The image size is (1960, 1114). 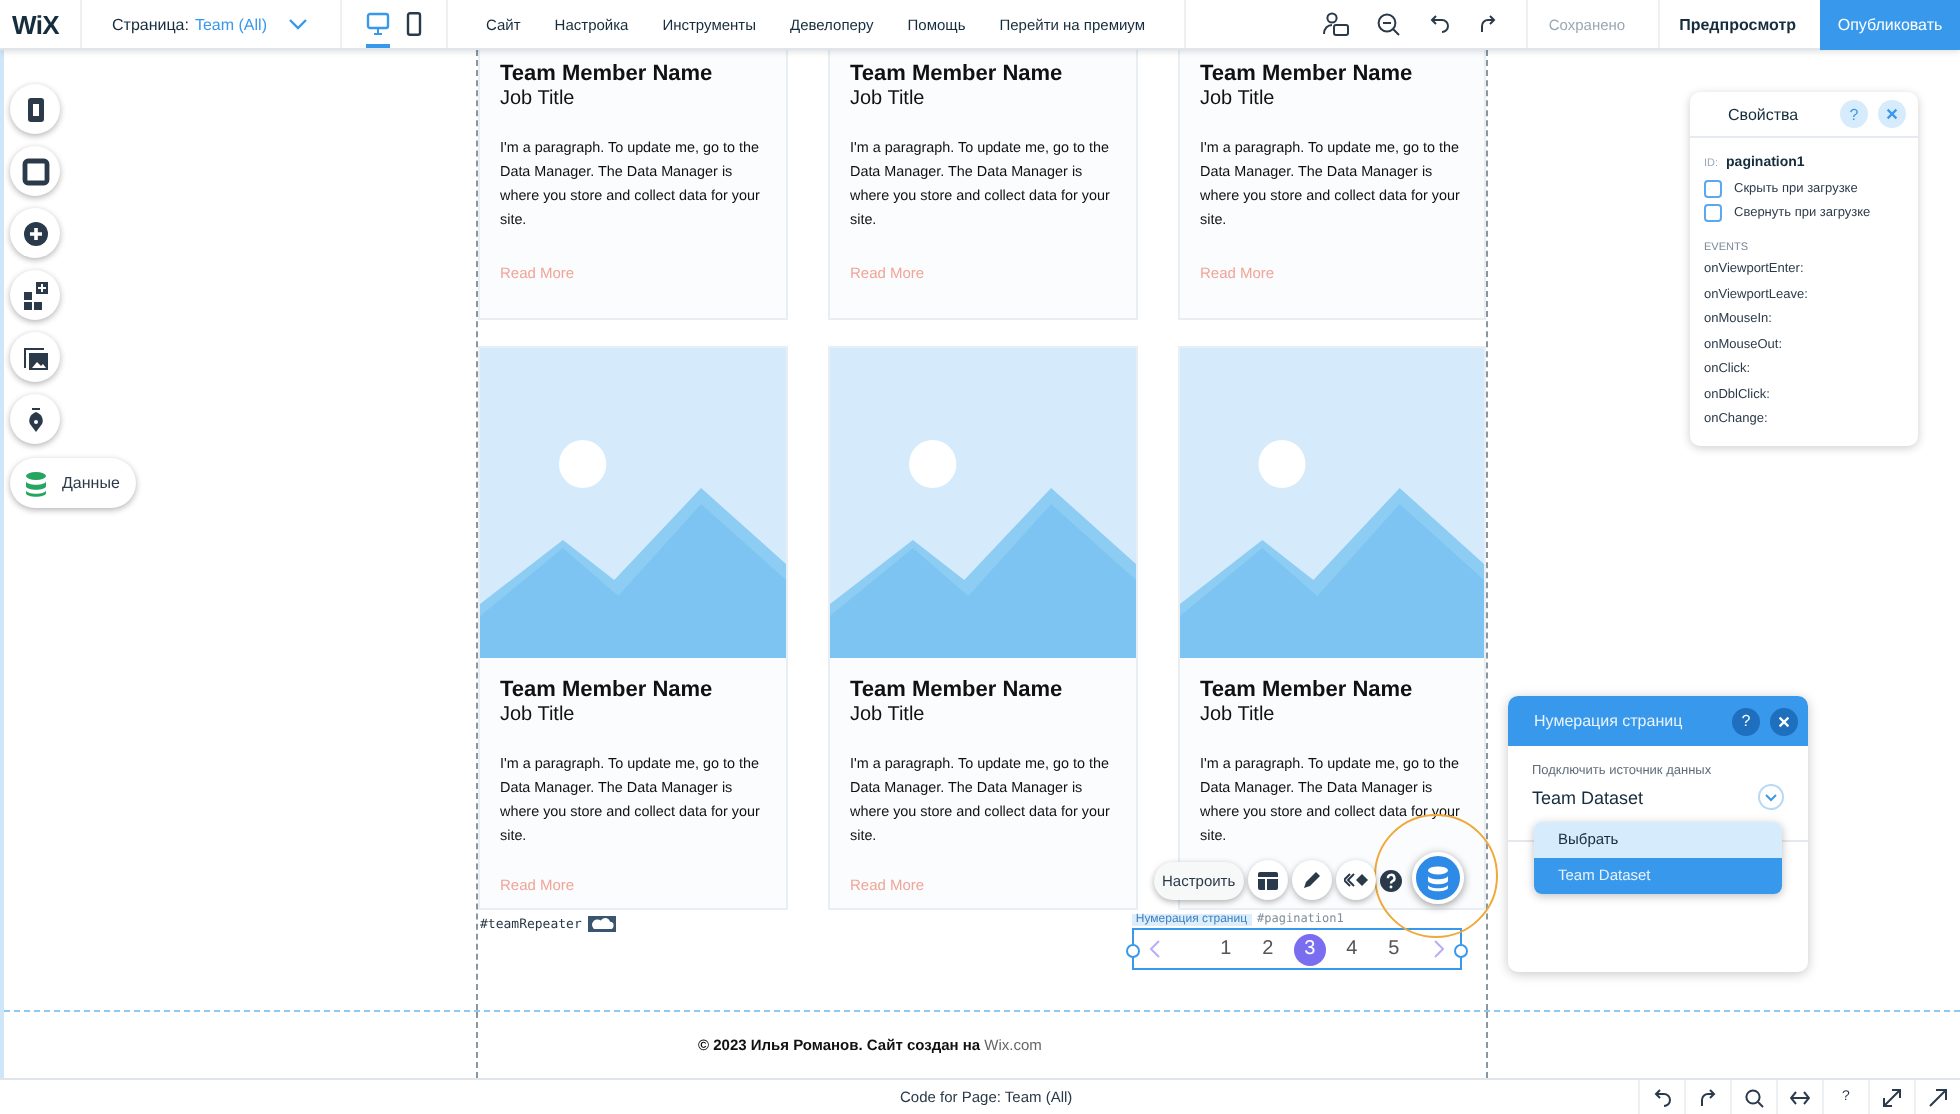 I want to click on wix-logo: WiX, so click(x=40, y=24).